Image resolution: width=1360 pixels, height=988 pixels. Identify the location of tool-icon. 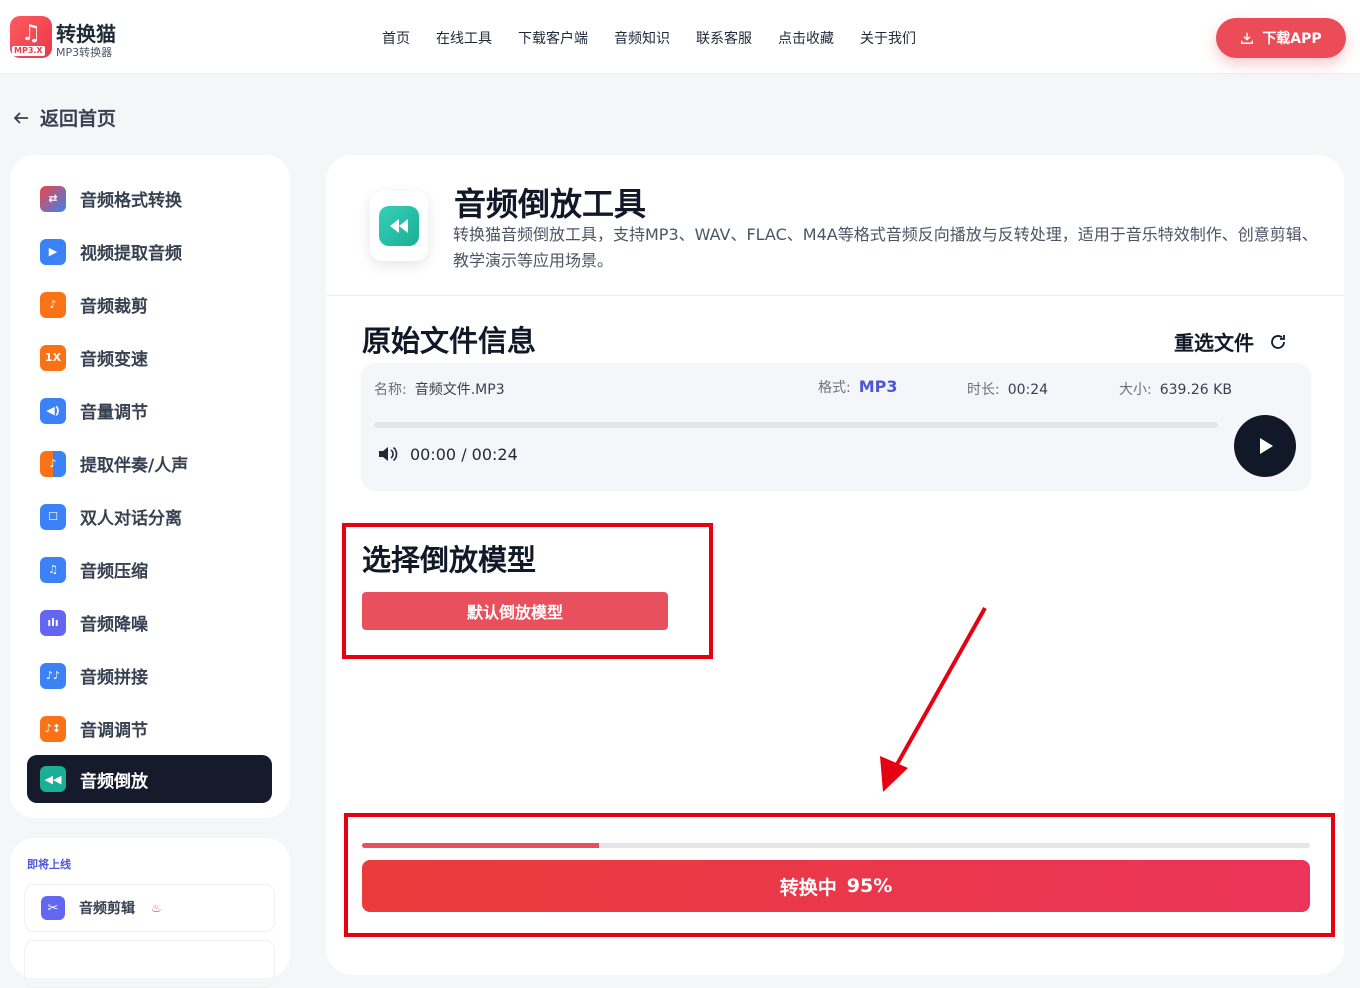
(399, 226).